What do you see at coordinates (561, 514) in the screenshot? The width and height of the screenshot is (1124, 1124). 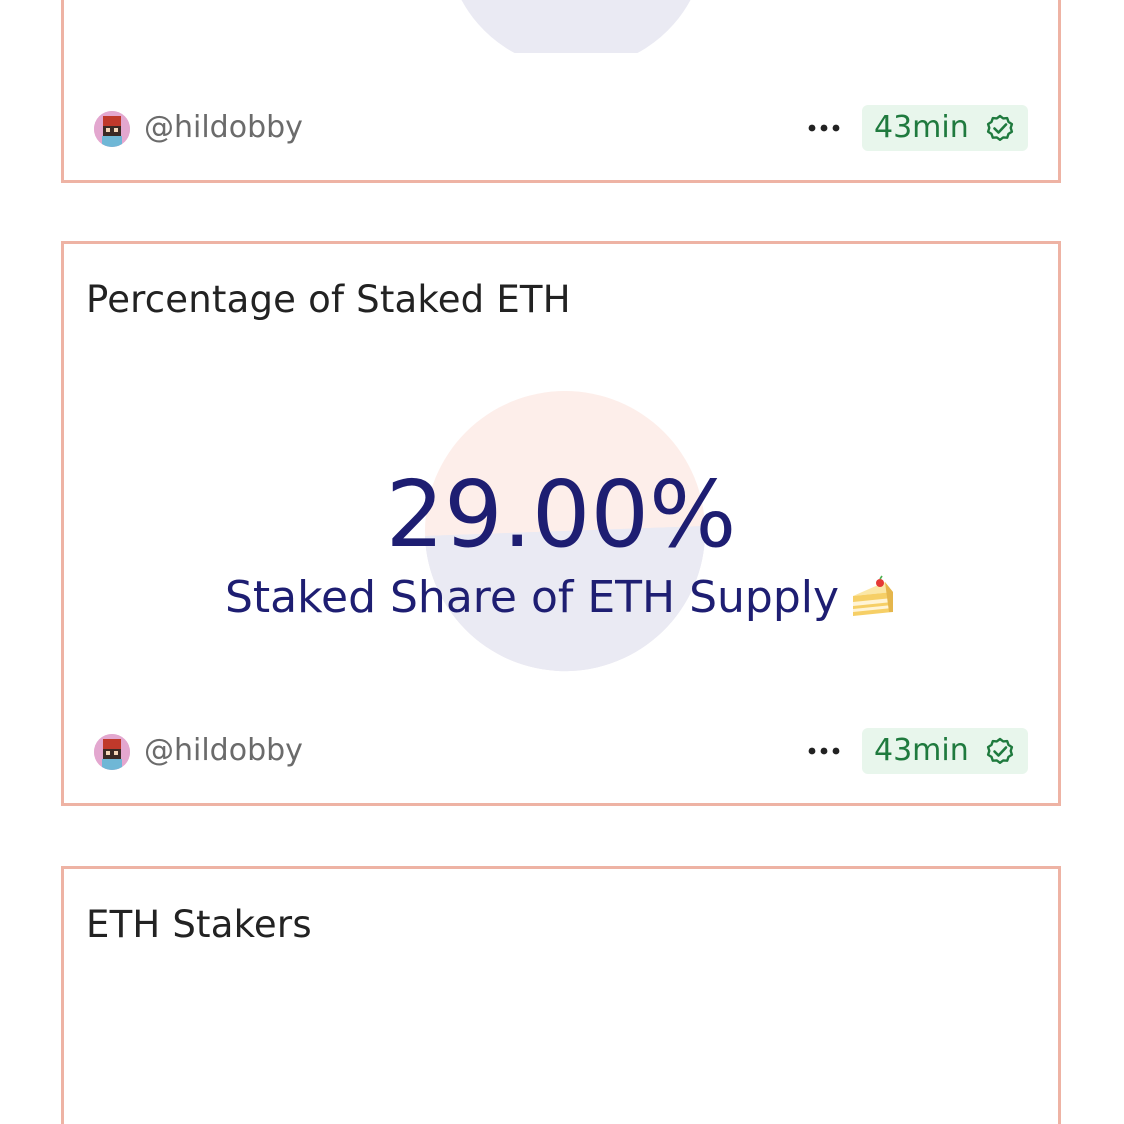 I see `stat-value: 29.00%` at bounding box center [561, 514].